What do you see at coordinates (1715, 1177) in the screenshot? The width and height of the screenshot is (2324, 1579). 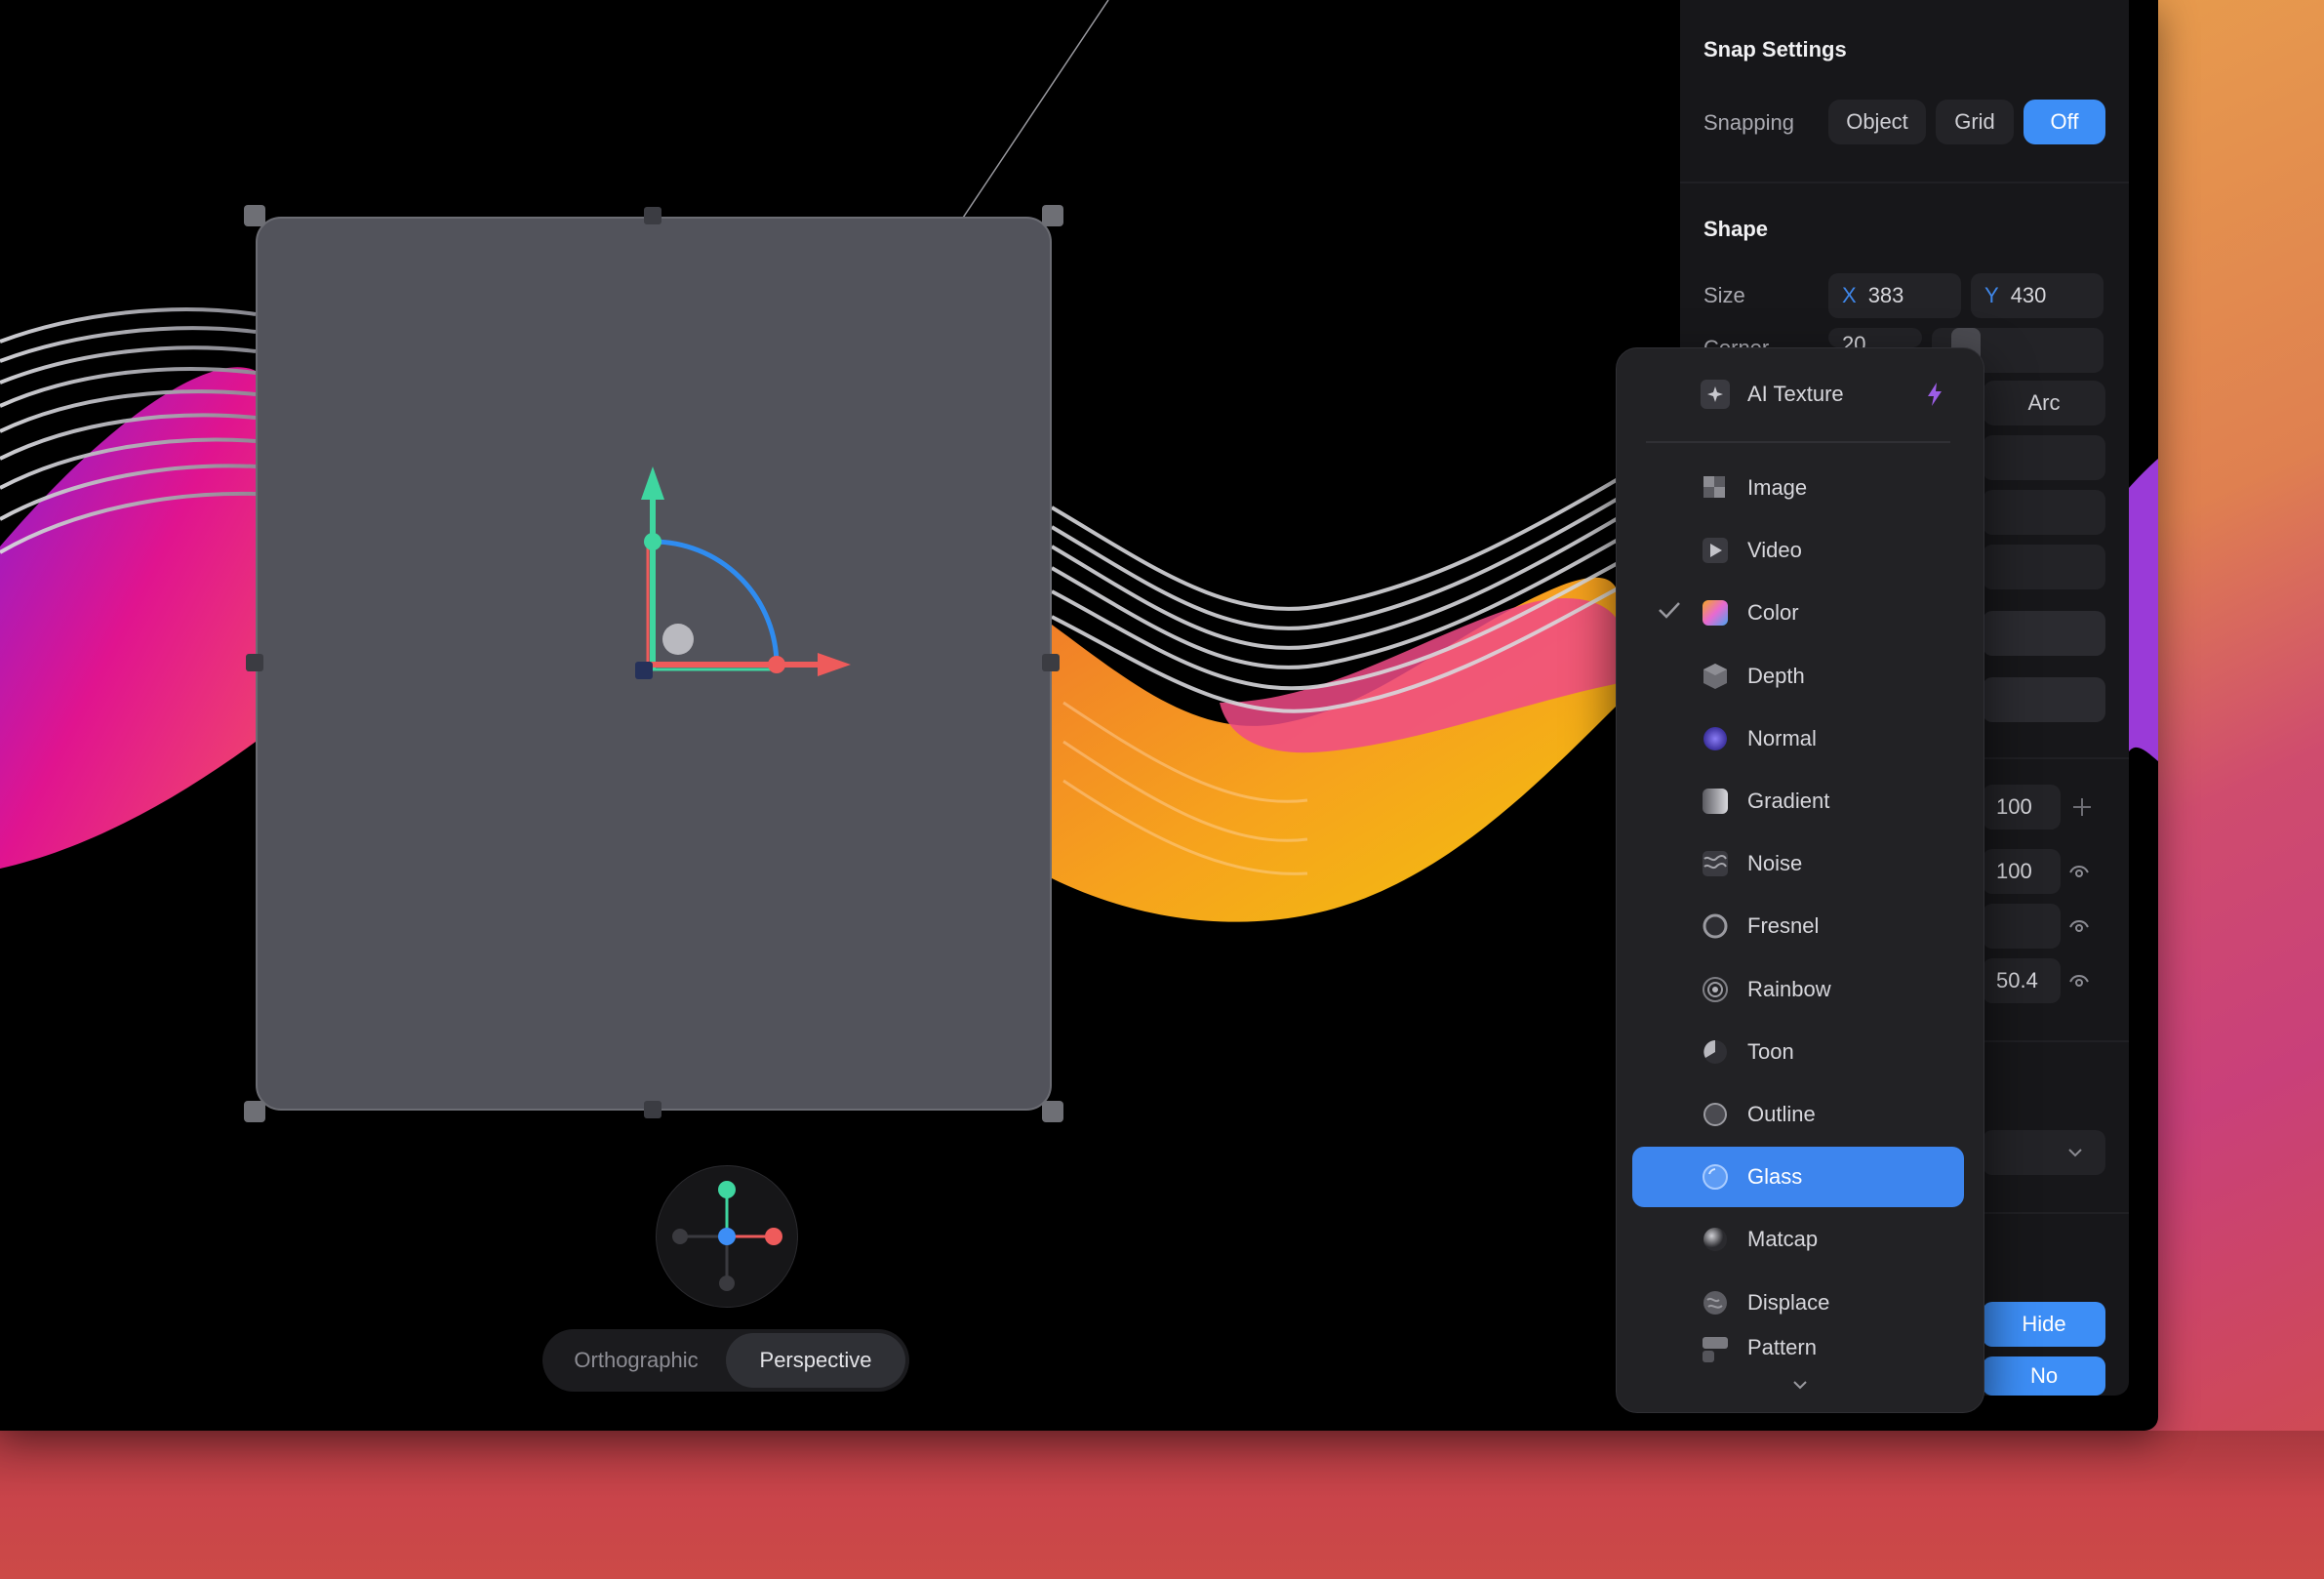 I see `glass-icon` at bounding box center [1715, 1177].